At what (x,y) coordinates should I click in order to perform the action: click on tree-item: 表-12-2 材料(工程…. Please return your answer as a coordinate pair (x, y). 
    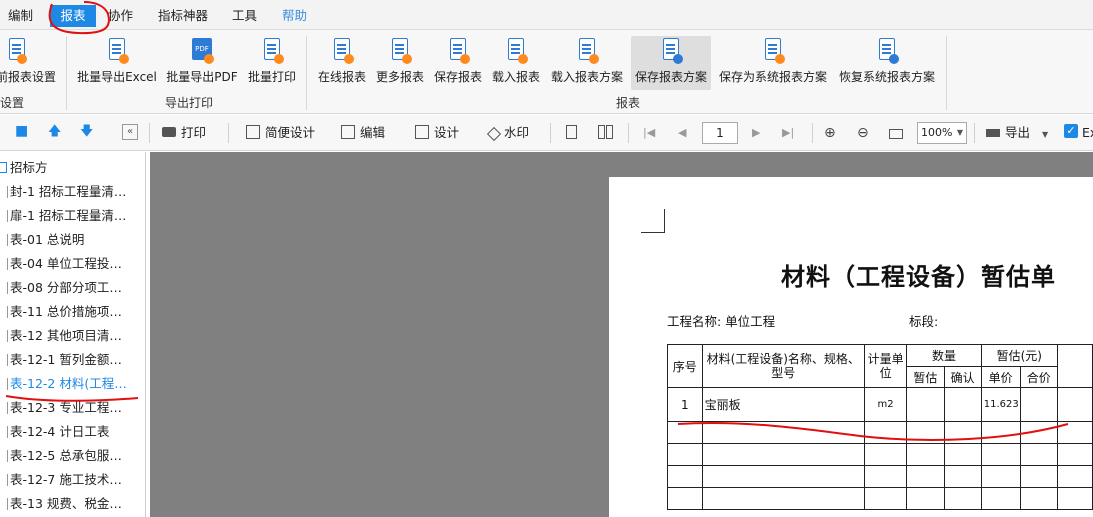
    Looking at the image, I should click on (73, 384).